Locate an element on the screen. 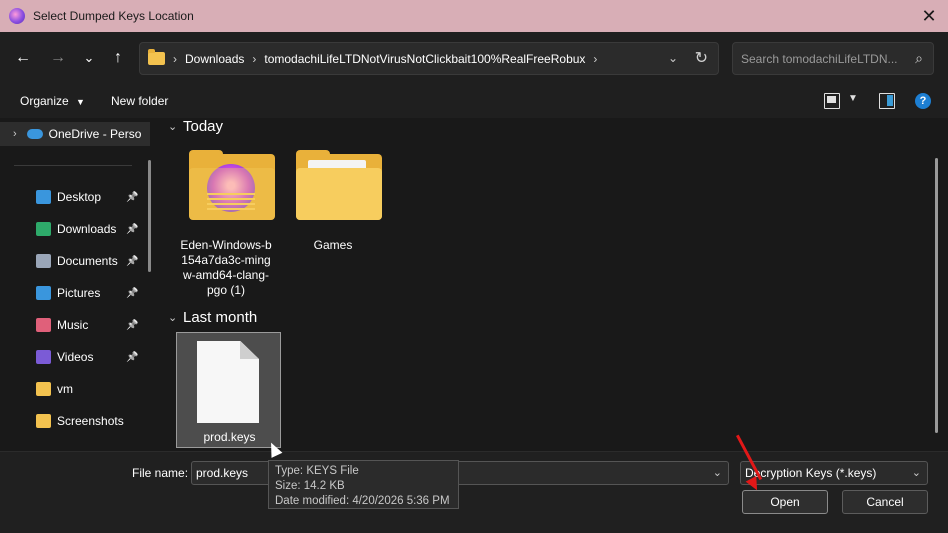 The image size is (948, 533). sidebar-item-label: Desktop is located at coordinates (79, 197).